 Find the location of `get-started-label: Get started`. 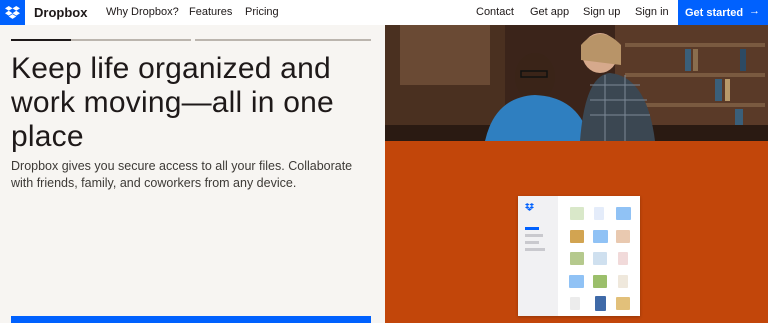

get-started-label: Get started is located at coordinates (714, 12).